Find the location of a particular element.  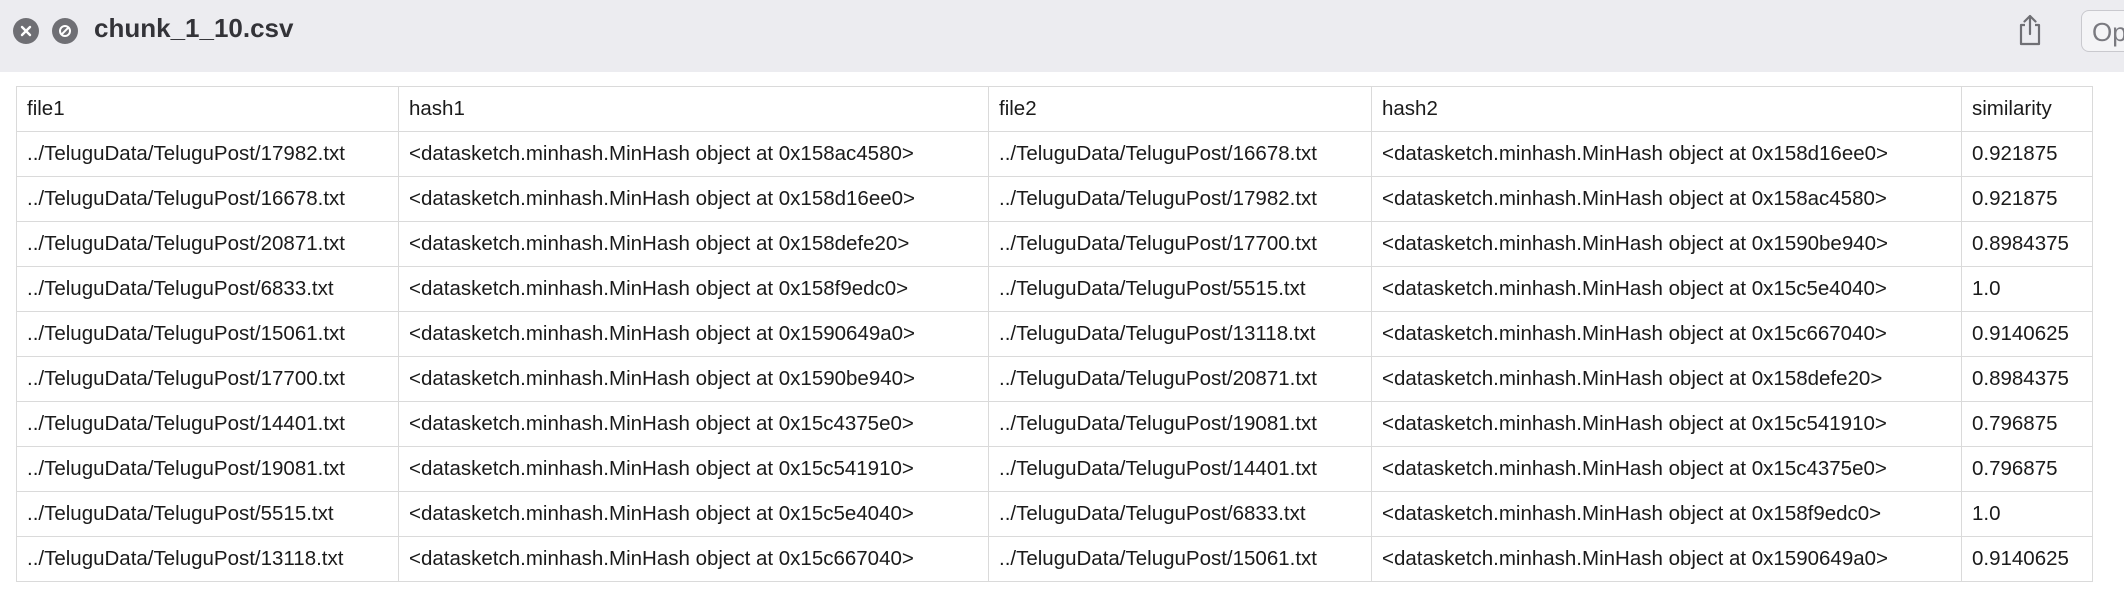

block-circle-icon is located at coordinates (65, 31).